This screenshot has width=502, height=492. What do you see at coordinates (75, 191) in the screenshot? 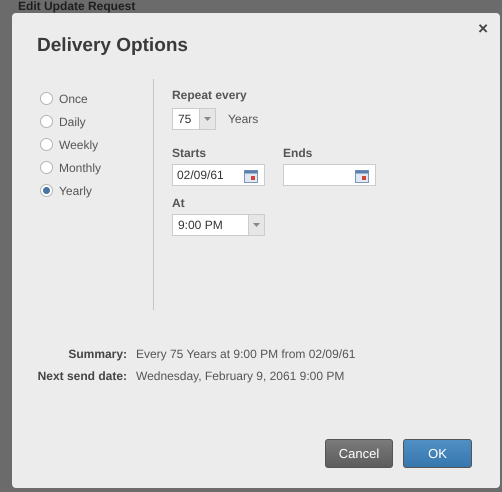
I see `radio-label: Yearly` at bounding box center [75, 191].